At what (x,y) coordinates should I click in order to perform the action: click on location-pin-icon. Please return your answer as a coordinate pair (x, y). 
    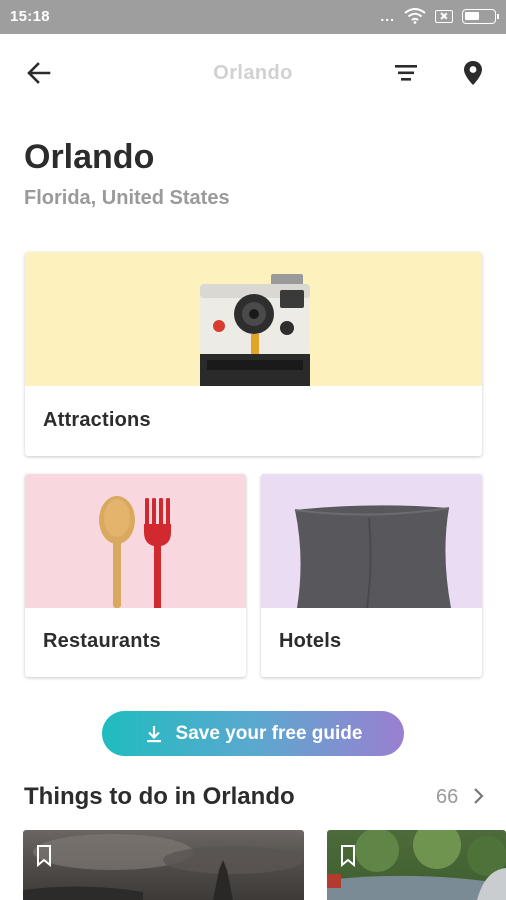
    Looking at the image, I should click on (473, 73).